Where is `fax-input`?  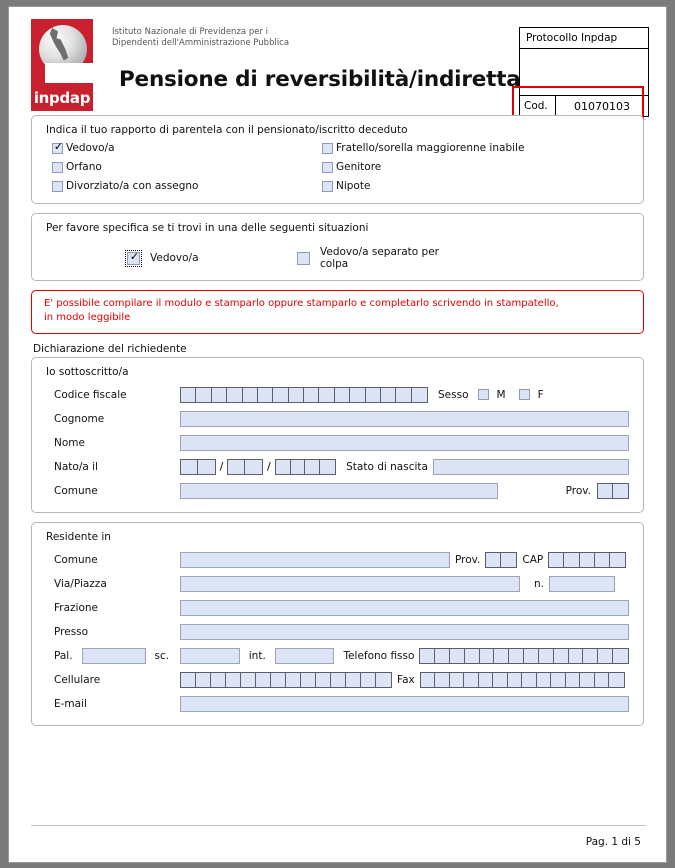 fax-input is located at coordinates (522, 679).